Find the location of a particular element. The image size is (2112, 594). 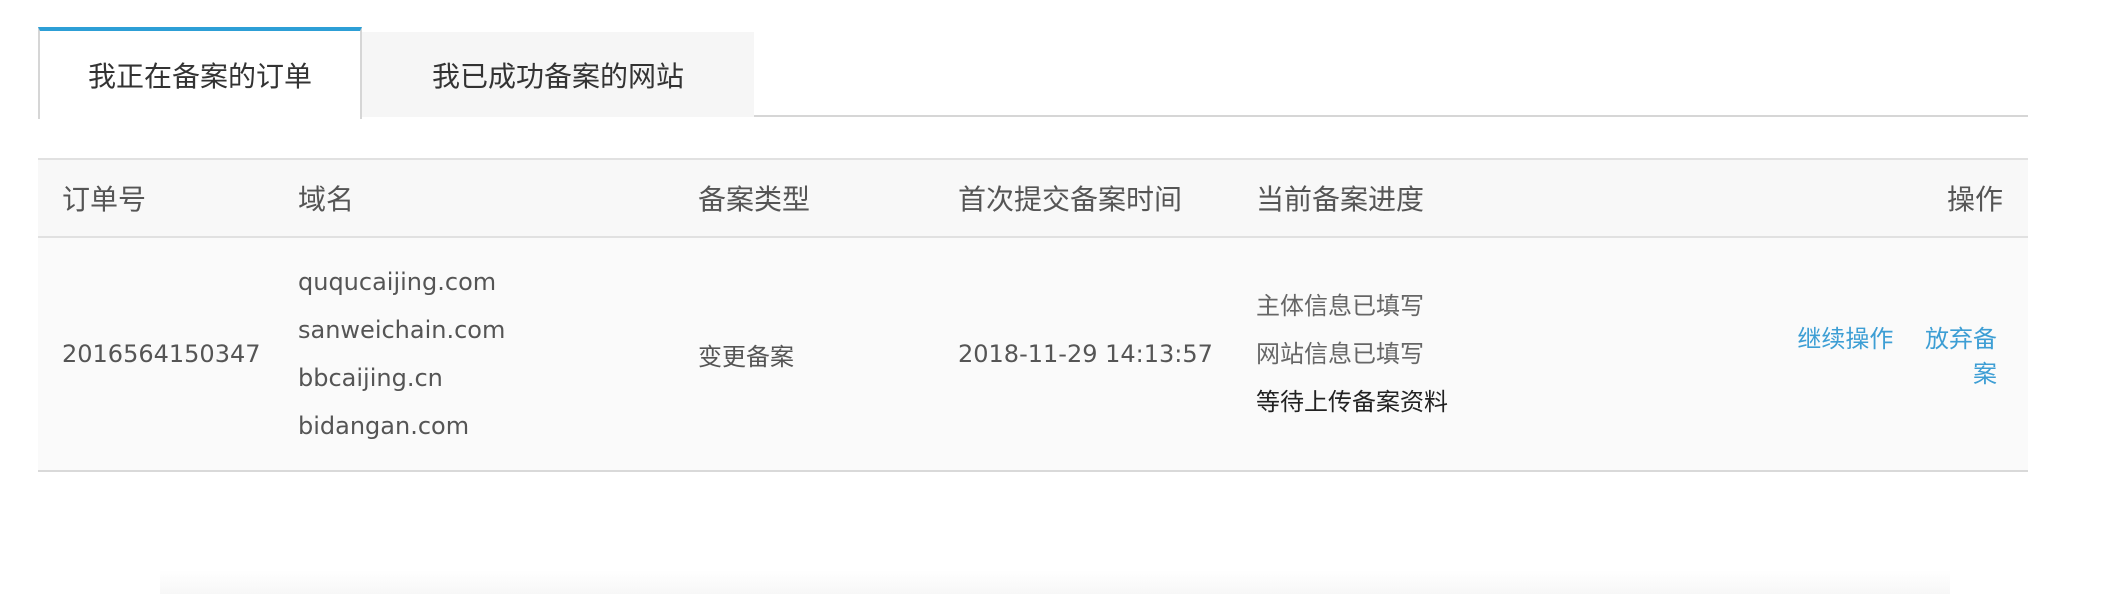

progress-step: 主体信息已填写 is located at coordinates (1340, 306).